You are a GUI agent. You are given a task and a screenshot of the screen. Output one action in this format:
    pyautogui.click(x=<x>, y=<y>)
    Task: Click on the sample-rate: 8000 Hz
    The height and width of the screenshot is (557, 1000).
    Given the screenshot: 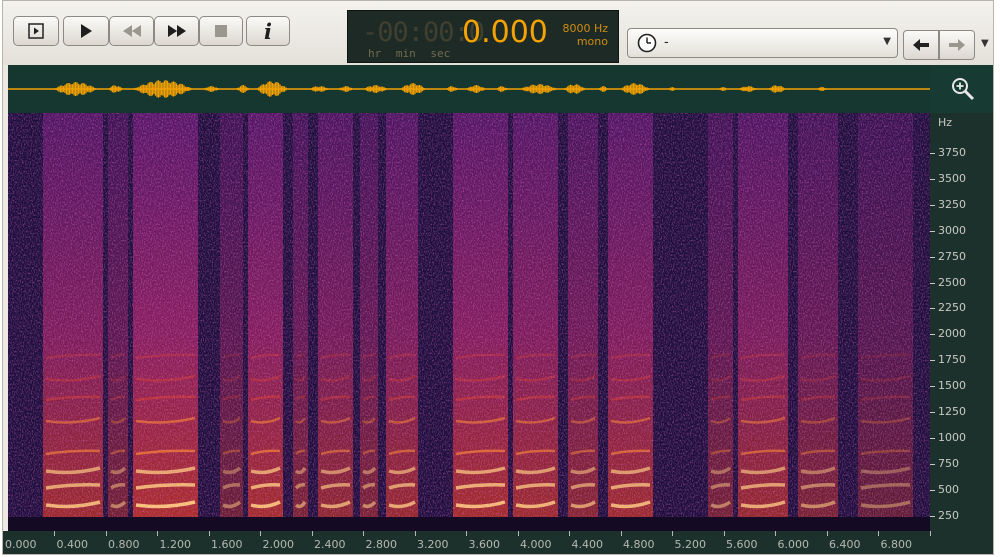 What is the action you would take?
    pyautogui.click(x=585, y=28)
    